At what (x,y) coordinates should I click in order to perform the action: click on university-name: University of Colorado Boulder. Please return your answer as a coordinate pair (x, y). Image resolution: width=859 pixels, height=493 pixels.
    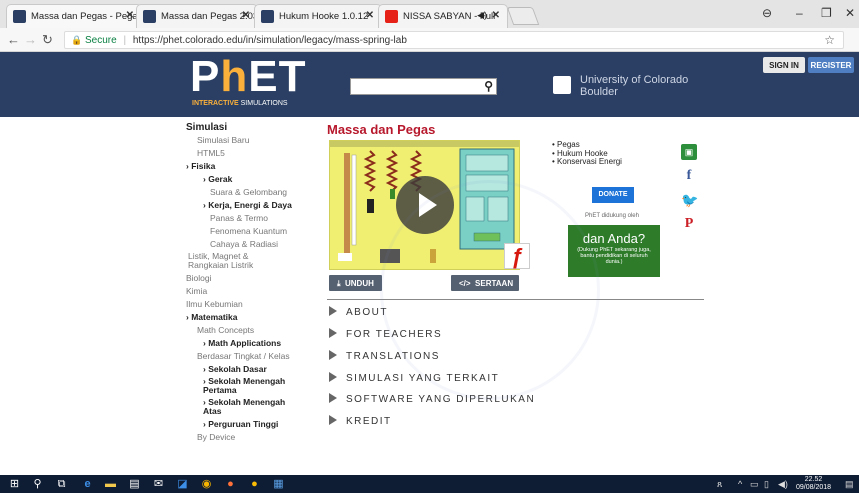
    Looking at the image, I should click on (634, 86).